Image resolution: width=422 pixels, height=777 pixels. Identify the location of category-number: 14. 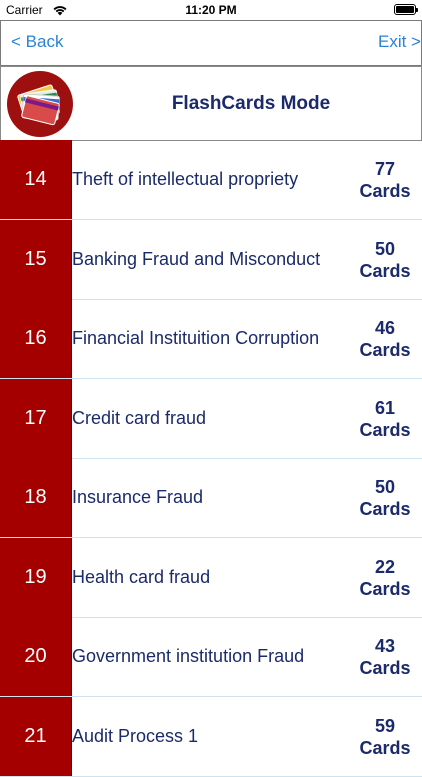
(36, 179).